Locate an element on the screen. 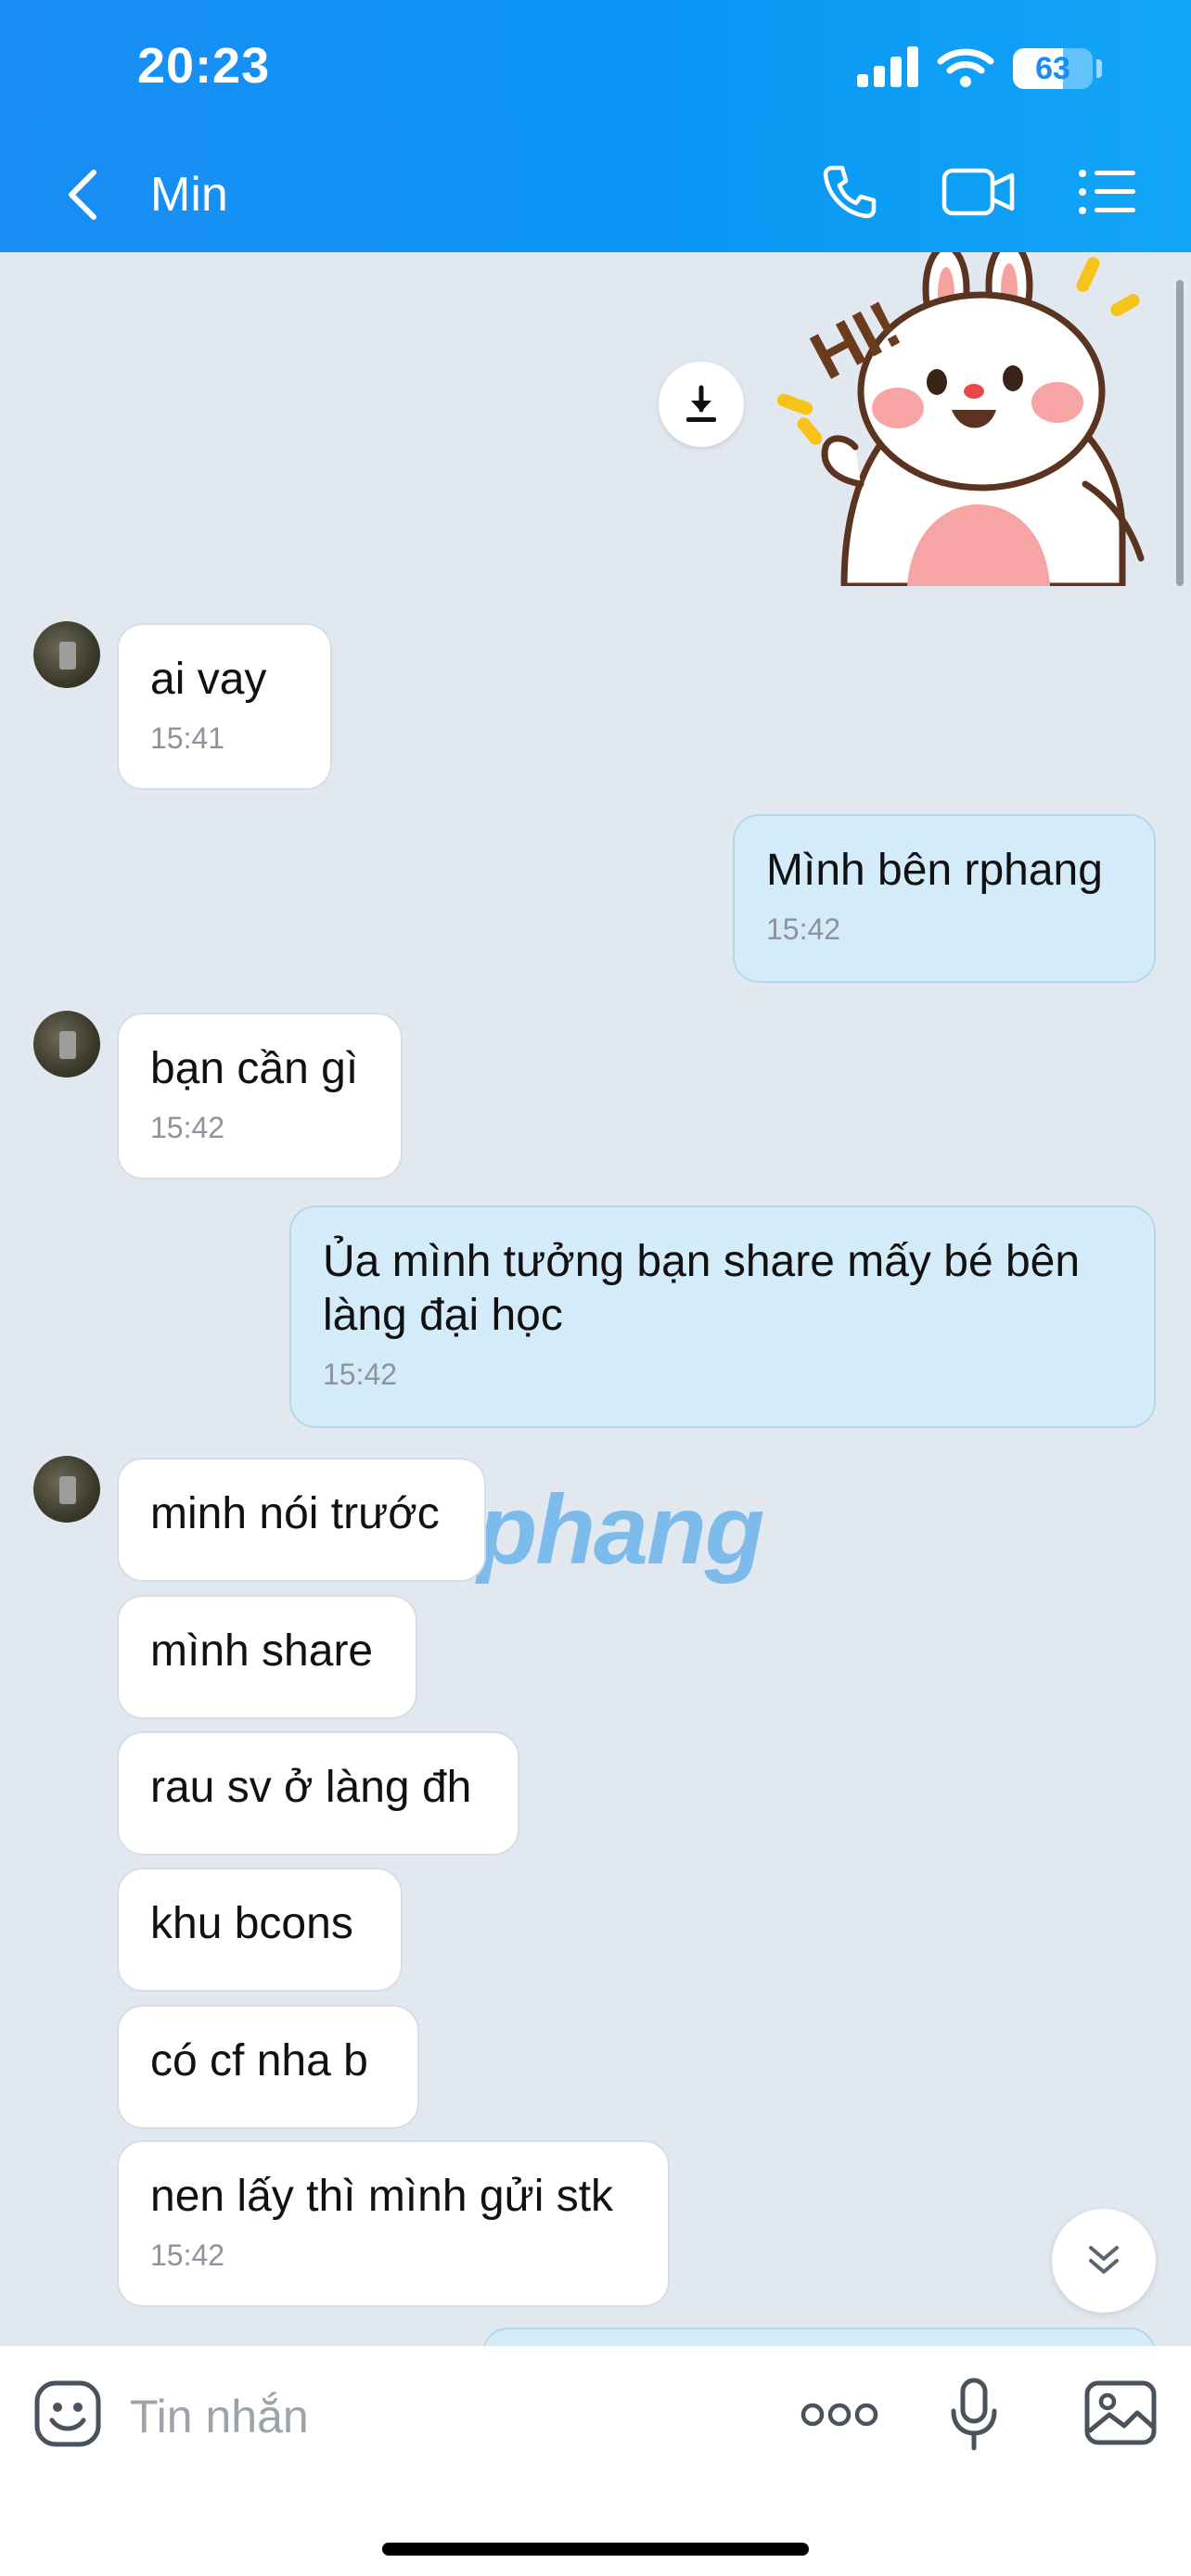 This screenshot has height=2576, width=1191. status-time: 20:23 is located at coordinates (204, 66).